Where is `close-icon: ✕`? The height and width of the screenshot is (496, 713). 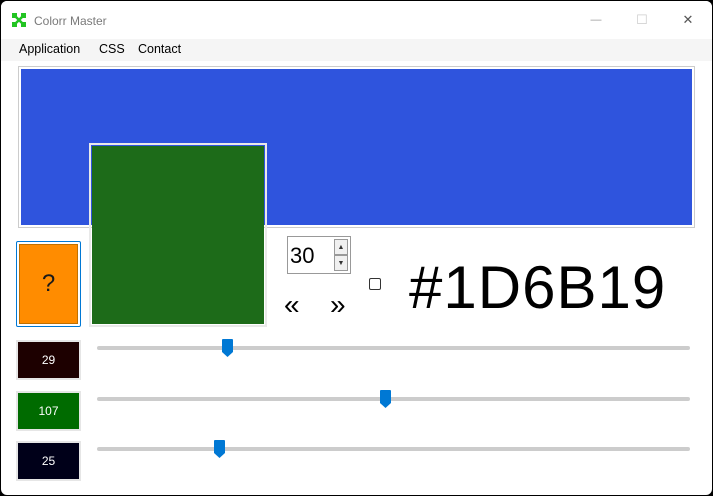
close-icon: ✕ is located at coordinates (688, 19).